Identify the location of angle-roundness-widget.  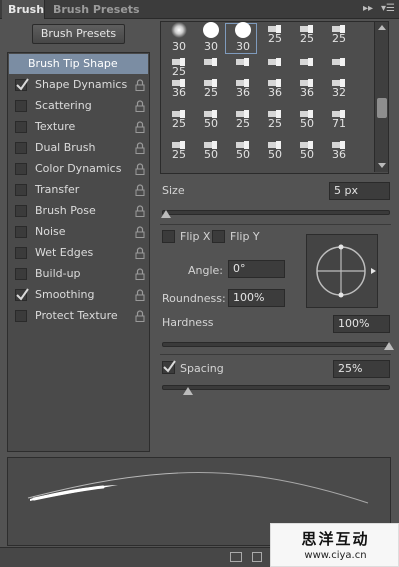
(342, 271).